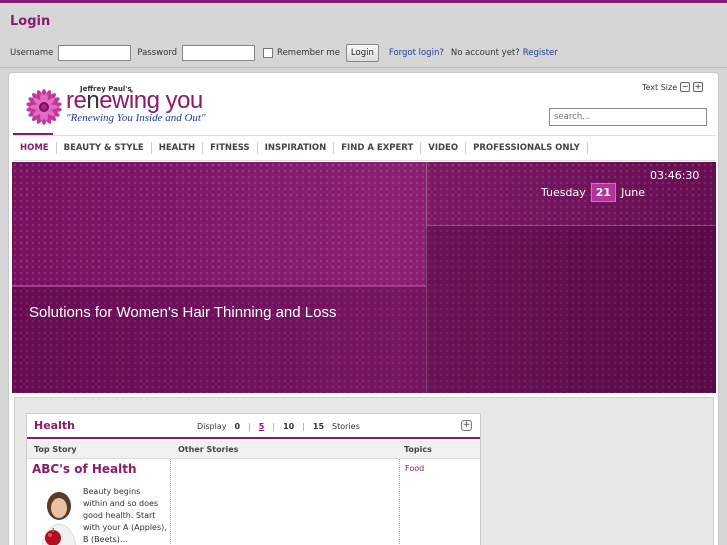 Image resolution: width=727 pixels, height=545 pixels. I want to click on weekday: Tuesday, so click(563, 192).